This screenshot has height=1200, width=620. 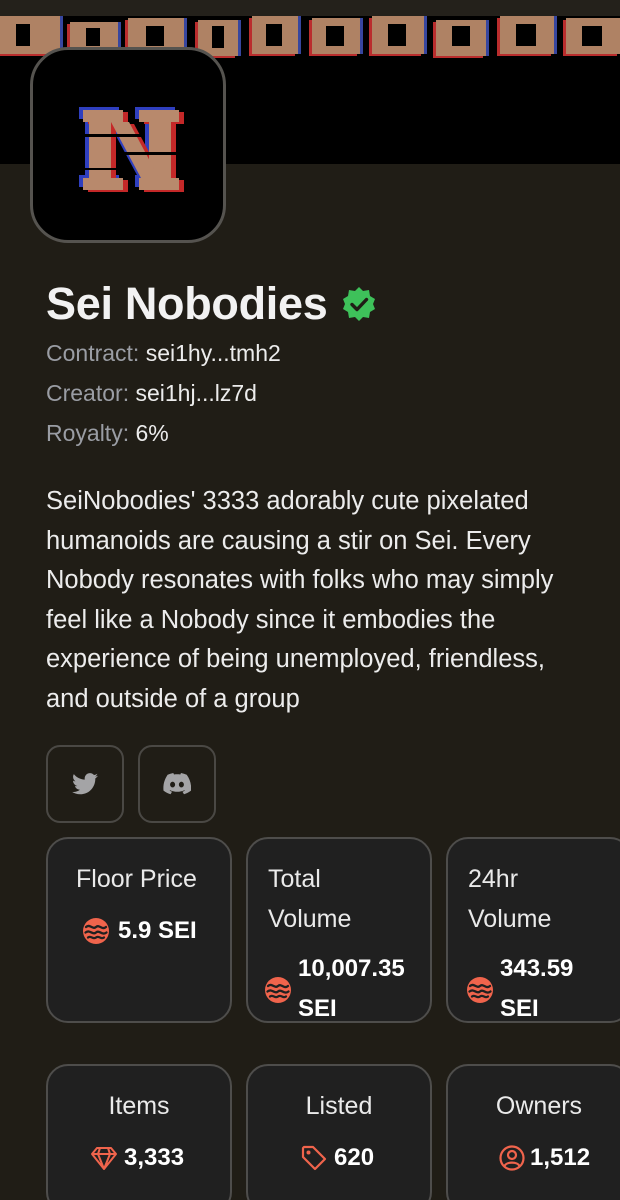 I want to click on listed-value-row: 620, so click(x=337, y=1158).